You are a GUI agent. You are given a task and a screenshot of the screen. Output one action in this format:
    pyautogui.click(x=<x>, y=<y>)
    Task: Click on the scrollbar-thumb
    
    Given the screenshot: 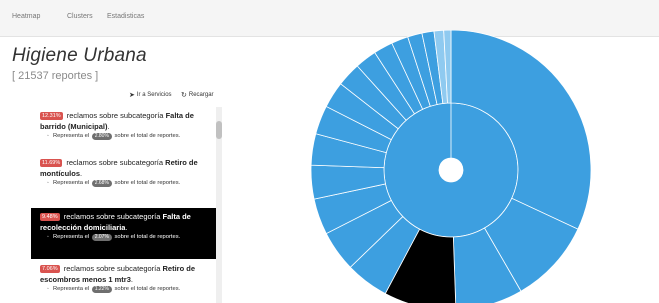 What is the action you would take?
    pyautogui.click(x=219, y=130)
    